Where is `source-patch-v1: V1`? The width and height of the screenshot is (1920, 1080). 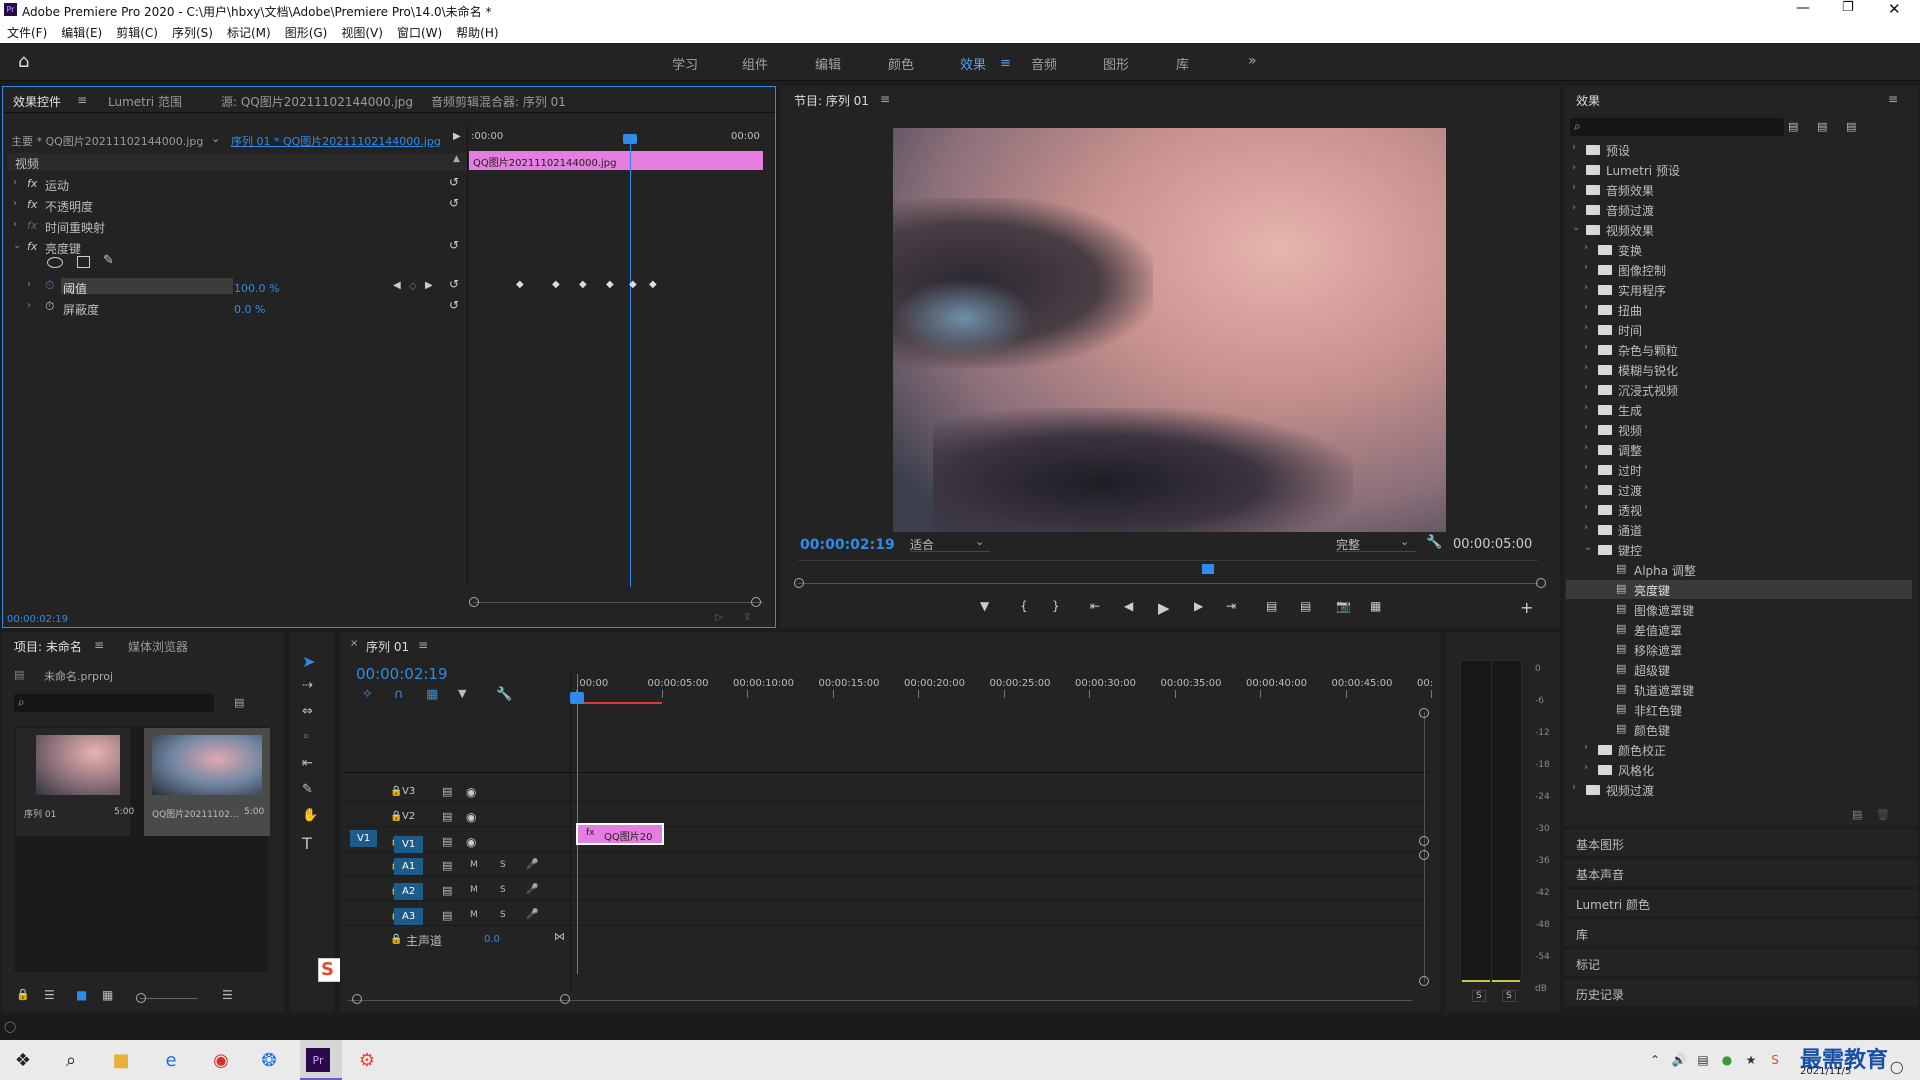
source-patch-v1: V1 is located at coordinates (364, 838).